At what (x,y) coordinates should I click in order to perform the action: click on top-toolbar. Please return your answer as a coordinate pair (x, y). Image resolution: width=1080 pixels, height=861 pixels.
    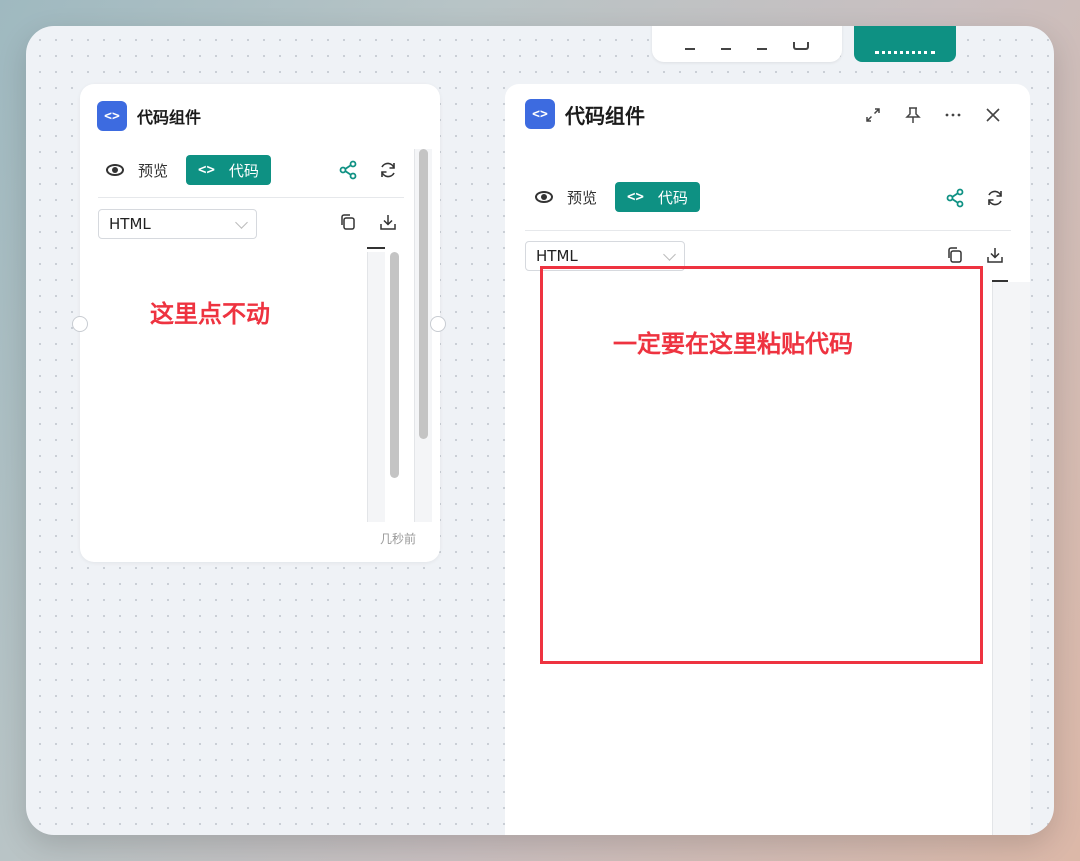
    Looking at the image, I should click on (747, 44).